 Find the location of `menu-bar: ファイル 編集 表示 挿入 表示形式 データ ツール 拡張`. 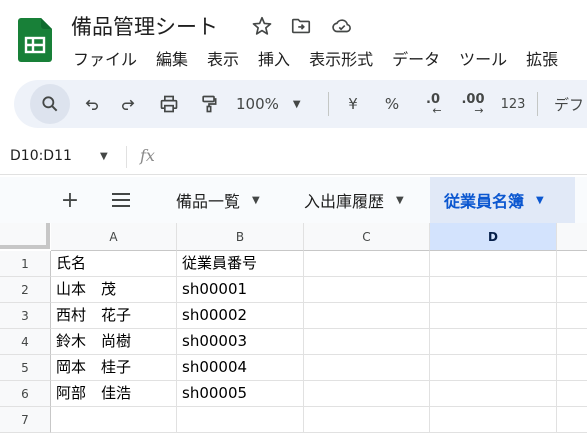

menu-bar: ファイル 編集 表示 挿入 表示形式 データ ツール 拡張 is located at coordinates (325, 58).